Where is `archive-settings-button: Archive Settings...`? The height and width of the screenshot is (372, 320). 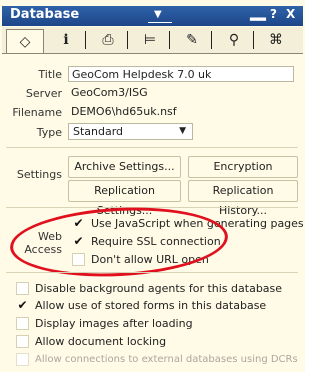
archive-settings-button: Archive Settings... is located at coordinates (124, 167).